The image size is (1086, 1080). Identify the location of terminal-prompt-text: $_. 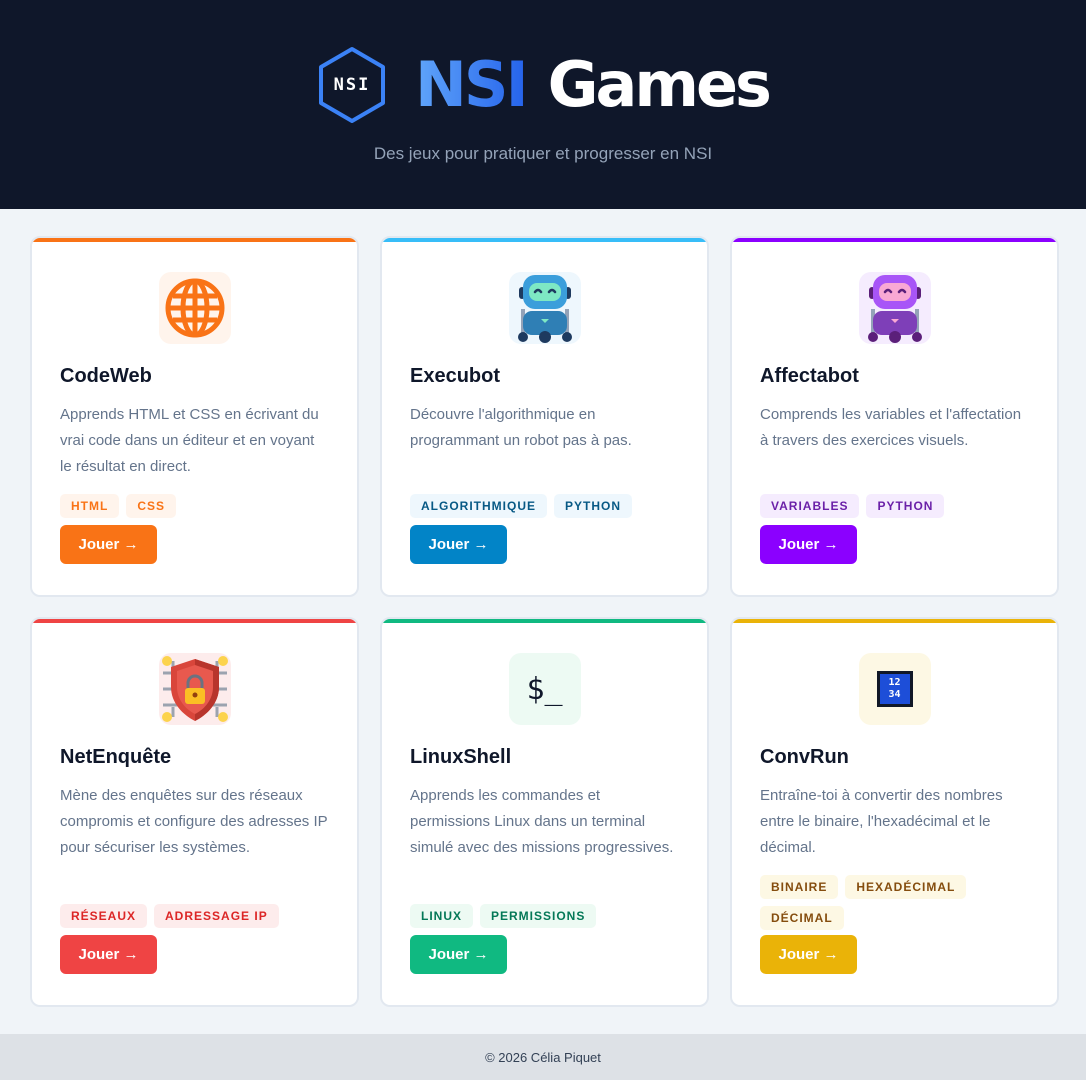
(544, 689).